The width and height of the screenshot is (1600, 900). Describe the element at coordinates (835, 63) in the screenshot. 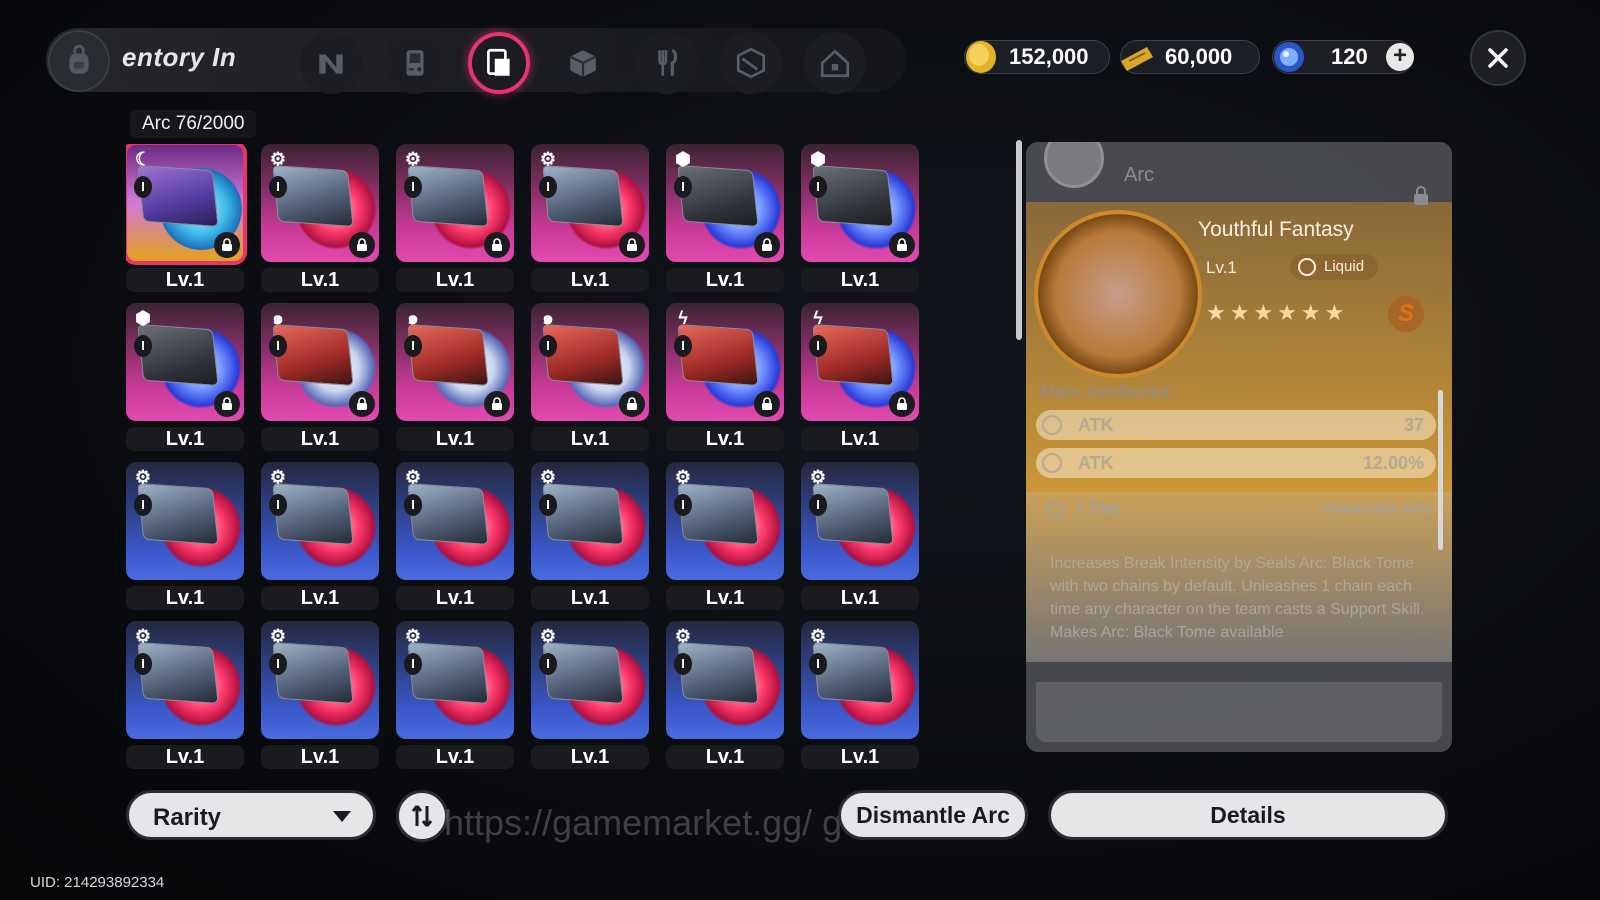

I see `tab-furniture` at that location.